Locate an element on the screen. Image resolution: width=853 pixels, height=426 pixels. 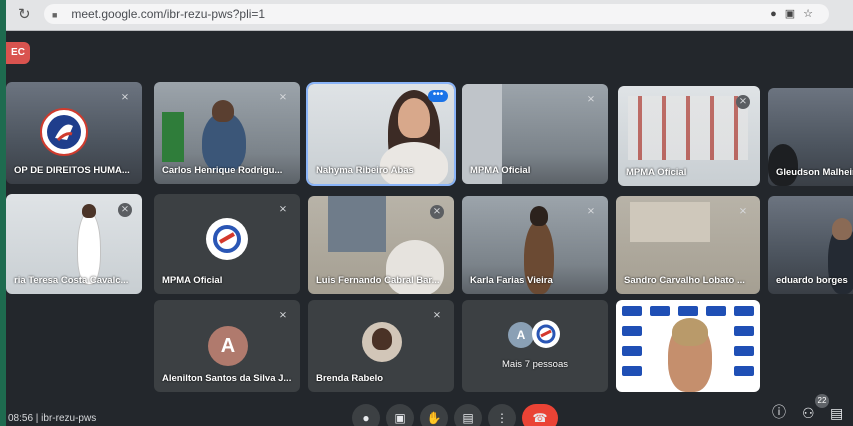
participant-name: Nahyma Ribeiro Abas is located at coordinates (365, 170).